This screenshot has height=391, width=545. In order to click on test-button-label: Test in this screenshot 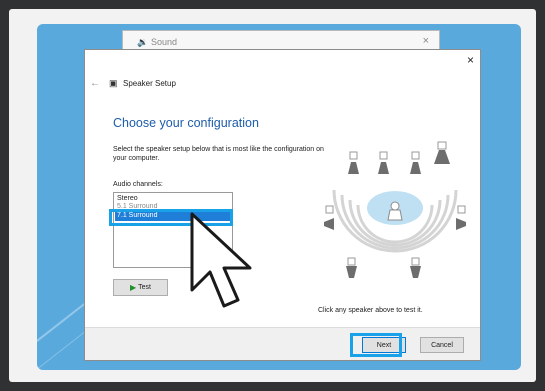, I will do `click(144, 287)`.